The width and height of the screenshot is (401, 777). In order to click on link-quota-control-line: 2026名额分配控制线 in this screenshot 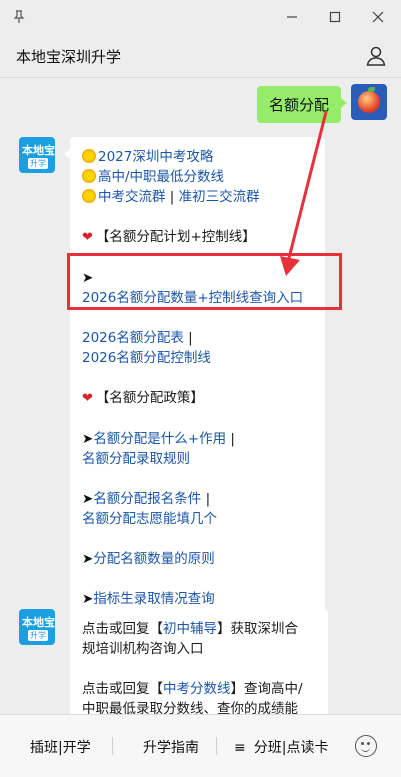, I will do `click(146, 358)`.